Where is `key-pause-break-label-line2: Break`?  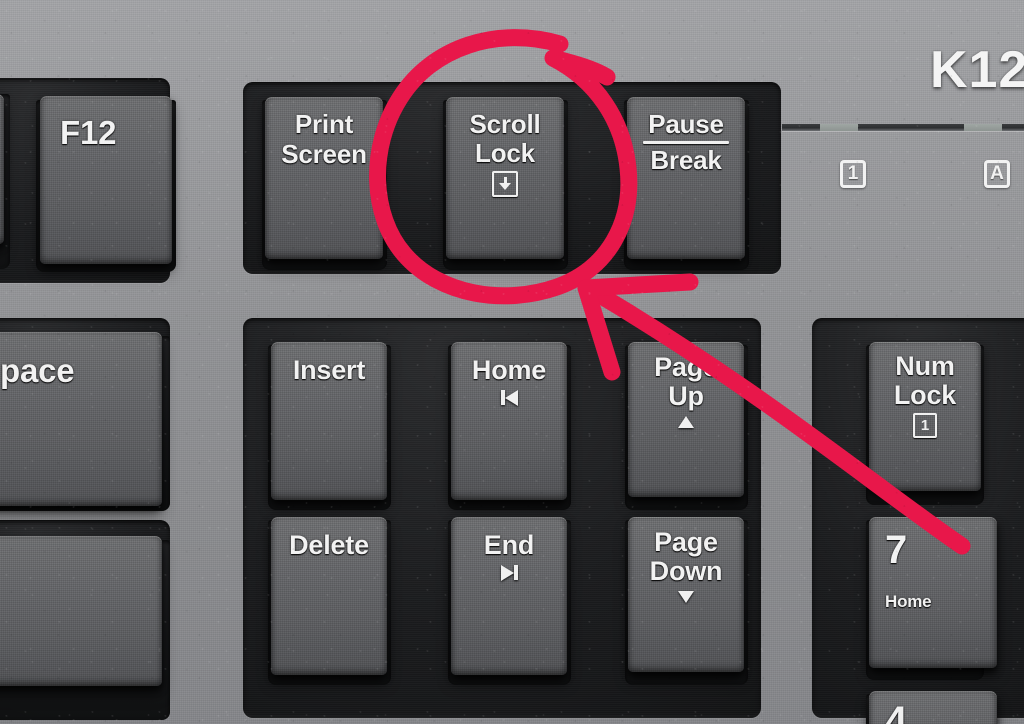
key-pause-break-label-line2: Break is located at coordinates (686, 159).